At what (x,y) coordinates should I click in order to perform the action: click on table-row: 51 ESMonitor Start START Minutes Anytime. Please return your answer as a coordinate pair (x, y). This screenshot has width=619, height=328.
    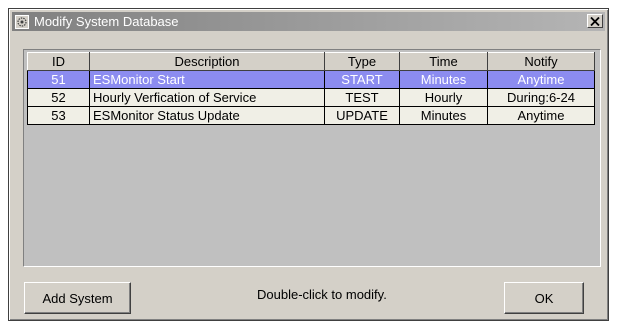
    Looking at the image, I should click on (311, 79).